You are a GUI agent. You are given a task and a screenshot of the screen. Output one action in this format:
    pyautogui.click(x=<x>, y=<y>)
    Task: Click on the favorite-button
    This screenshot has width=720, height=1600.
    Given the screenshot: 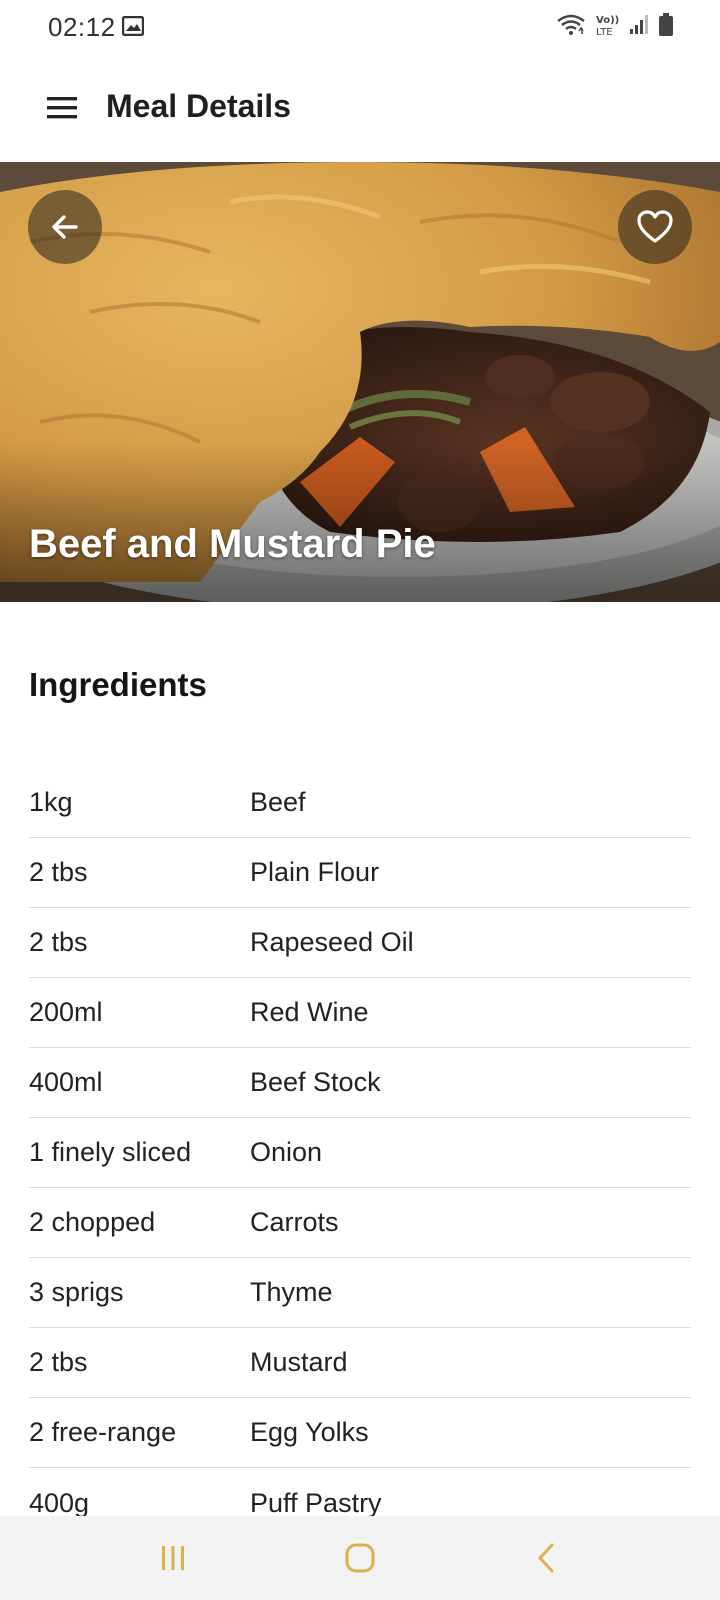 What is the action you would take?
    pyautogui.click(x=655, y=227)
    